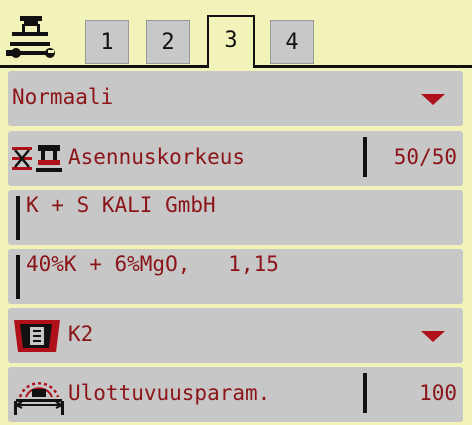 This screenshot has width=472, height=425. I want to click on tab-3: 3, so click(231, 41).